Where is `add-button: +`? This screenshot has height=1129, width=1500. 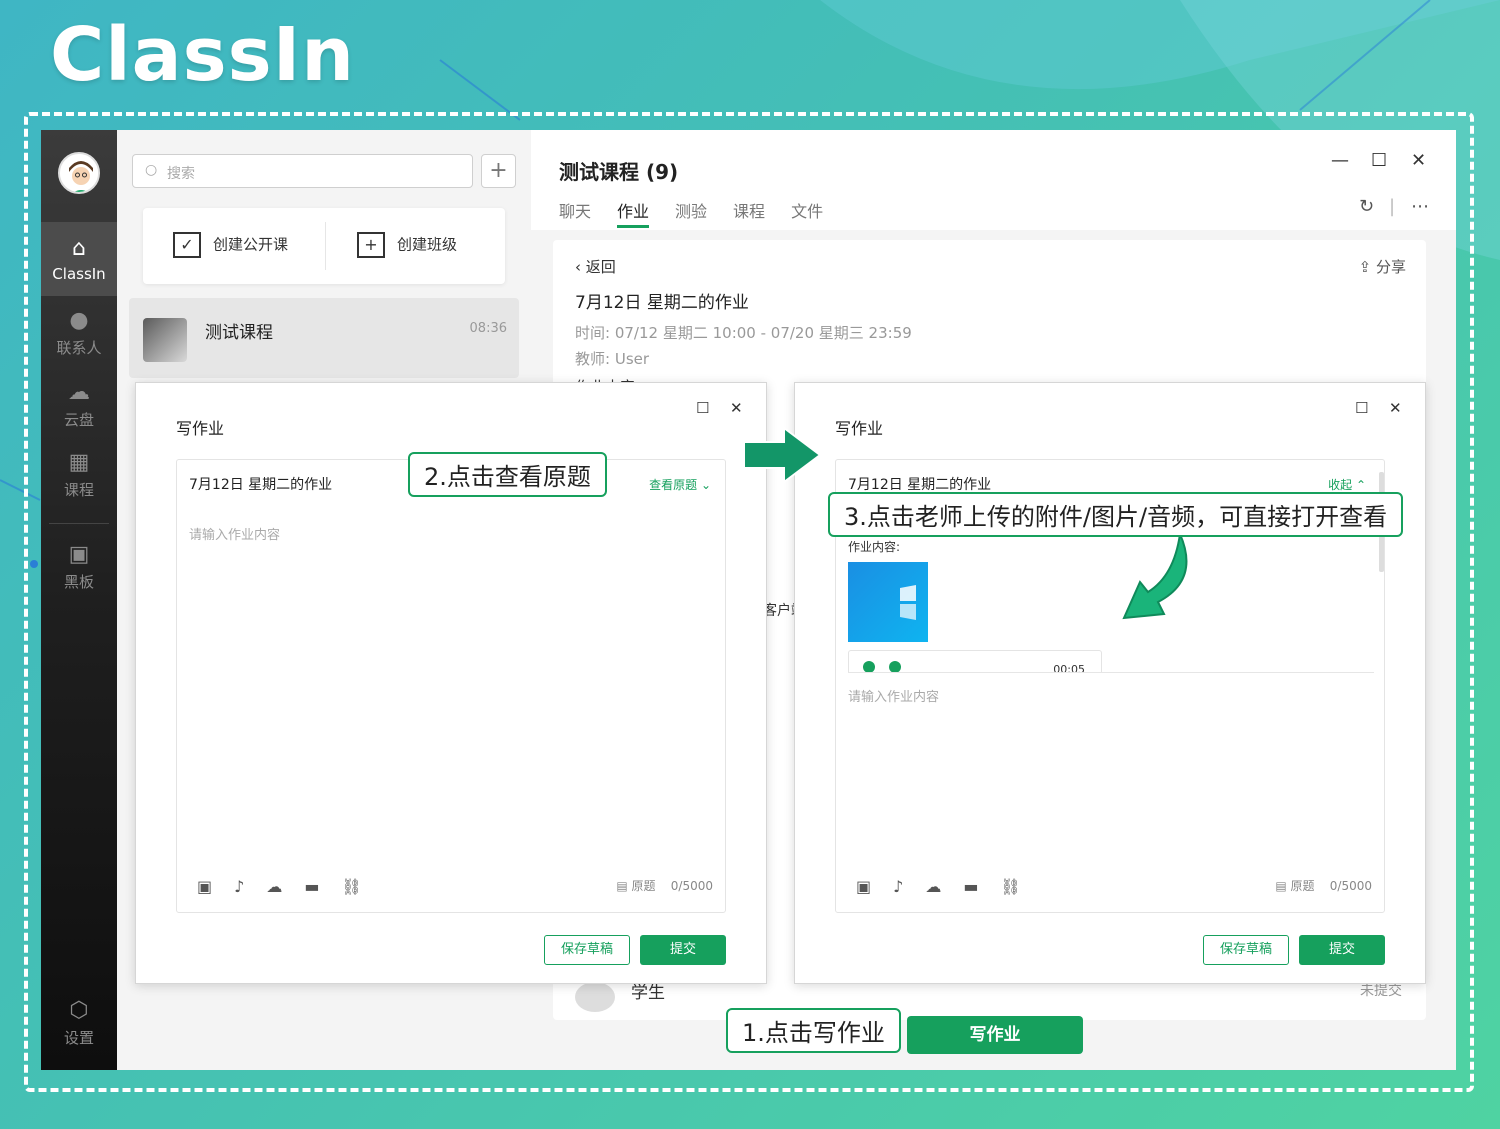 add-button: + is located at coordinates (498, 171).